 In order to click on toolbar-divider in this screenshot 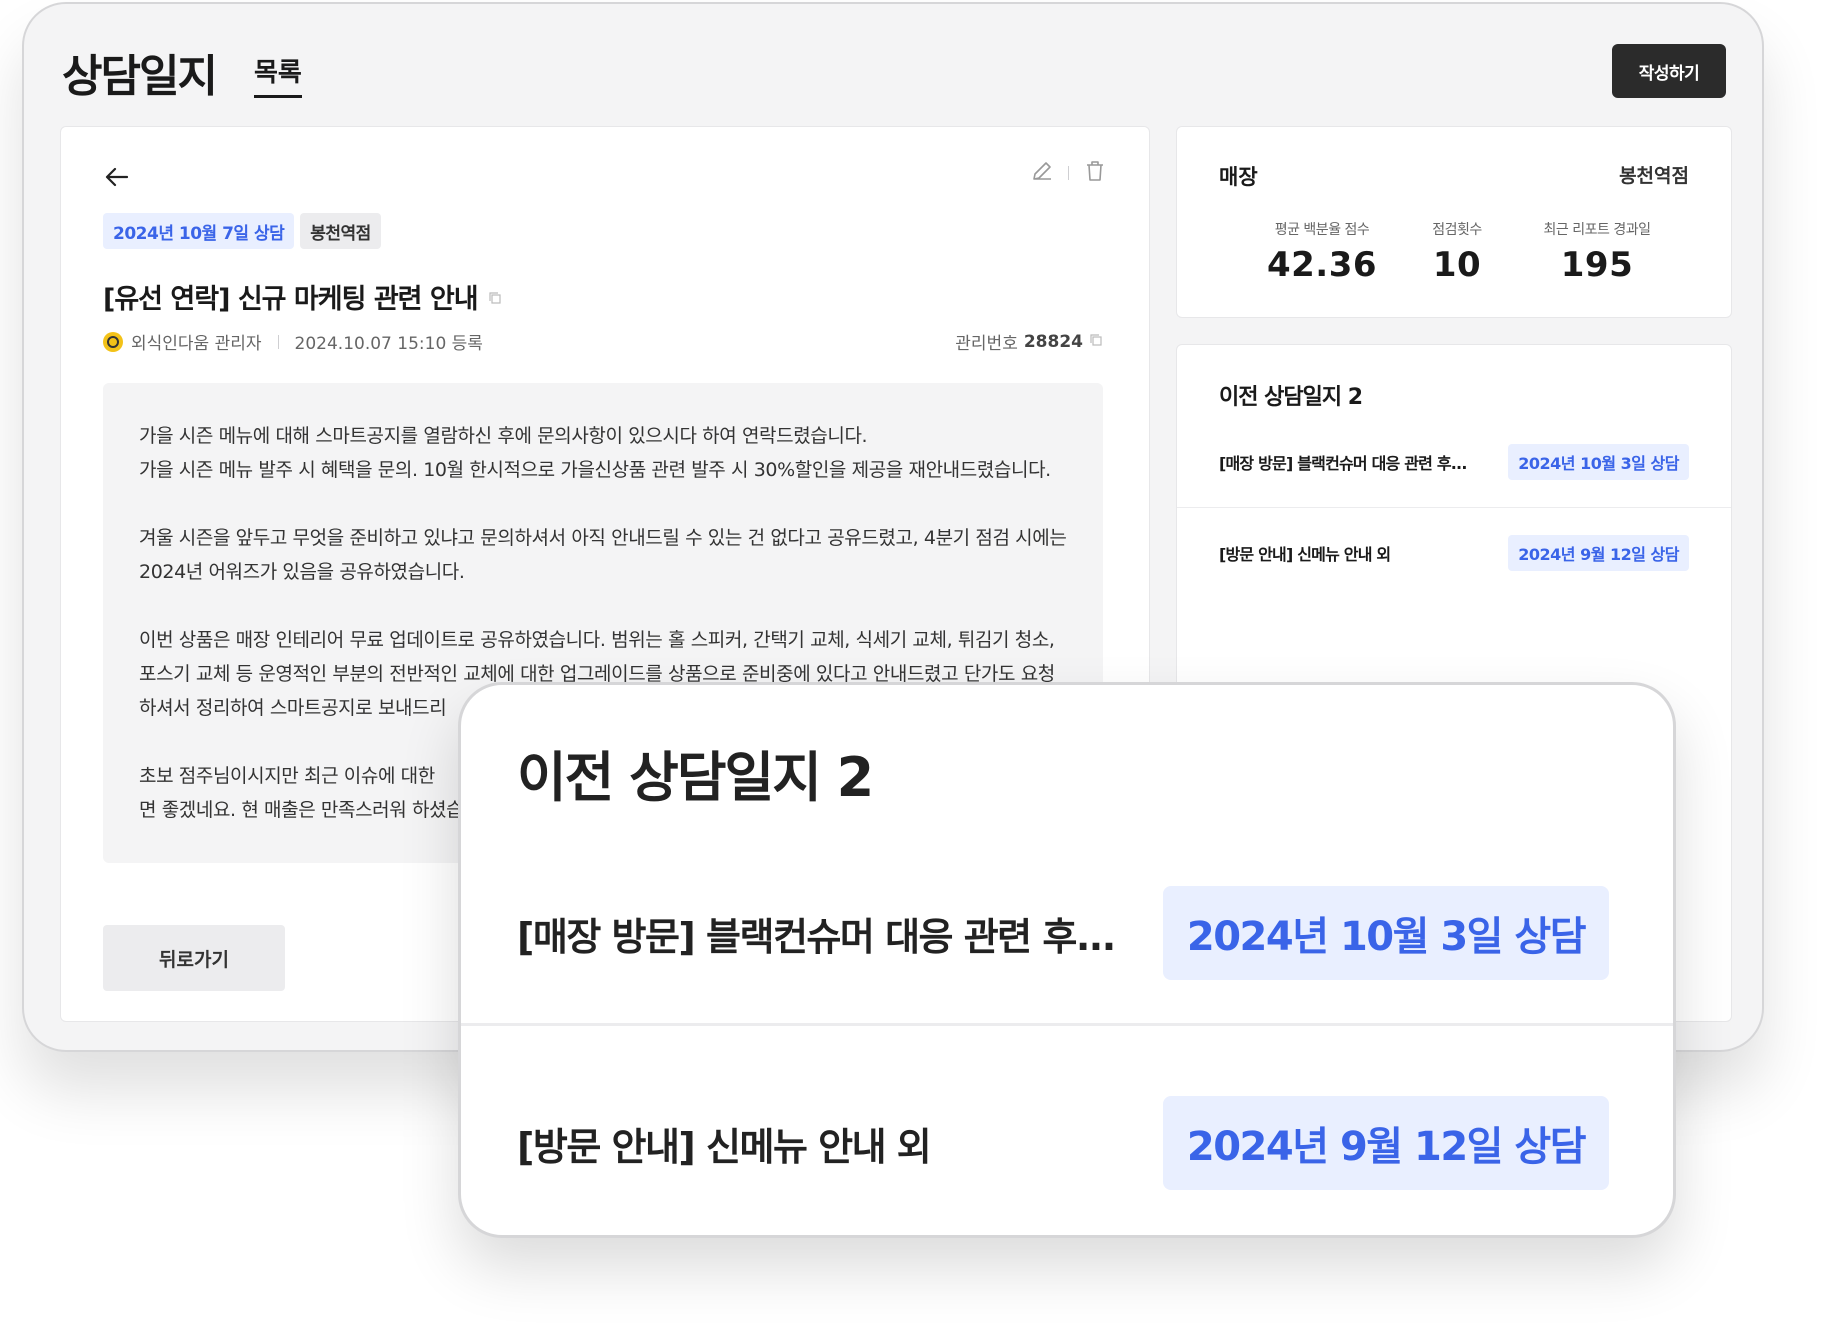, I will do `click(1068, 173)`.